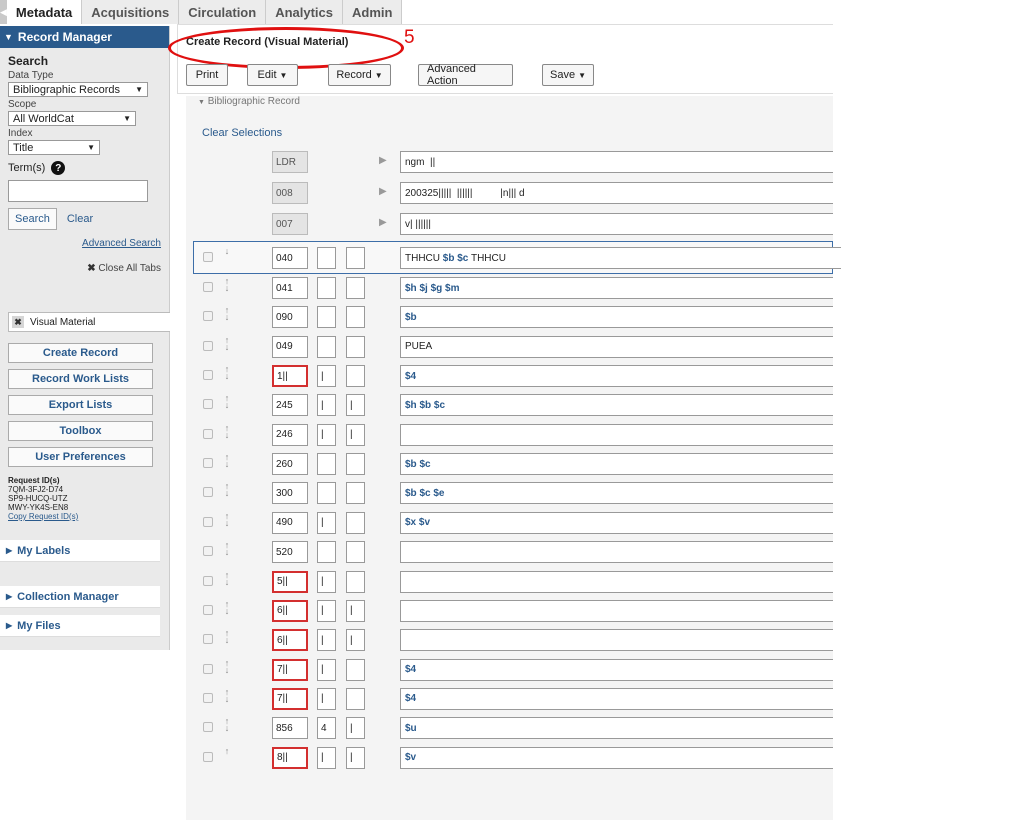 The height and width of the screenshot is (820, 1024). Describe the element at coordinates (290, 552) in the screenshot. I see `field-tag: 520` at that location.